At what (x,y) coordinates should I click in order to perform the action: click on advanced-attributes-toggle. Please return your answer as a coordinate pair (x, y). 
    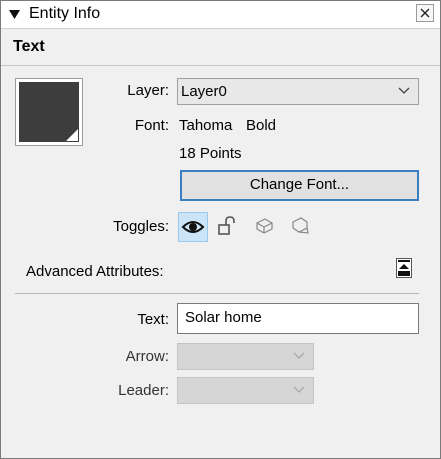
    Looking at the image, I should click on (404, 268).